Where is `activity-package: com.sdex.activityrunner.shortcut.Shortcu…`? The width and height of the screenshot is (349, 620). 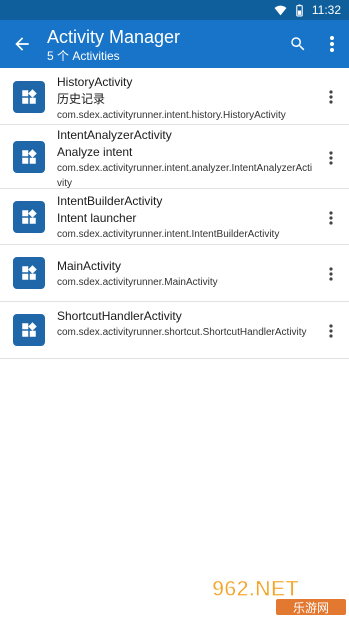
activity-package: com.sdex.activityrunner.shortcut.Shortcu… is located at coordinates (182, 332).